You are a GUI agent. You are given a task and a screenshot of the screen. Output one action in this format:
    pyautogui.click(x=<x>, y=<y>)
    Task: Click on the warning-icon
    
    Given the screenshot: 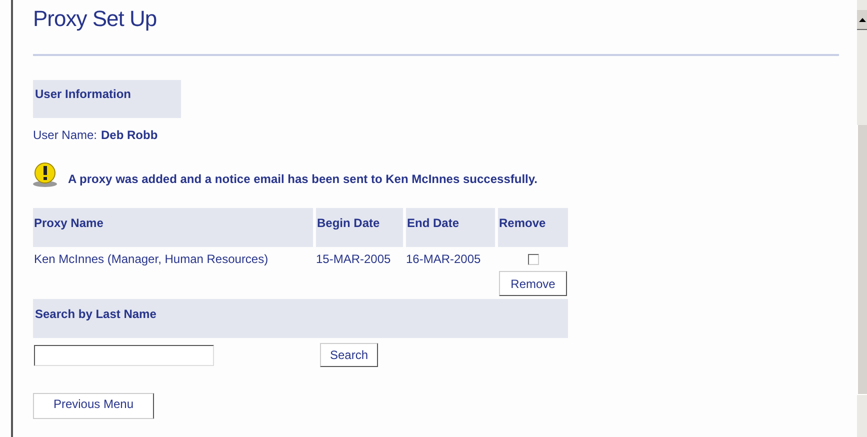 What is the action you would take?
    pyautogui.click(x=45, y=175)
    